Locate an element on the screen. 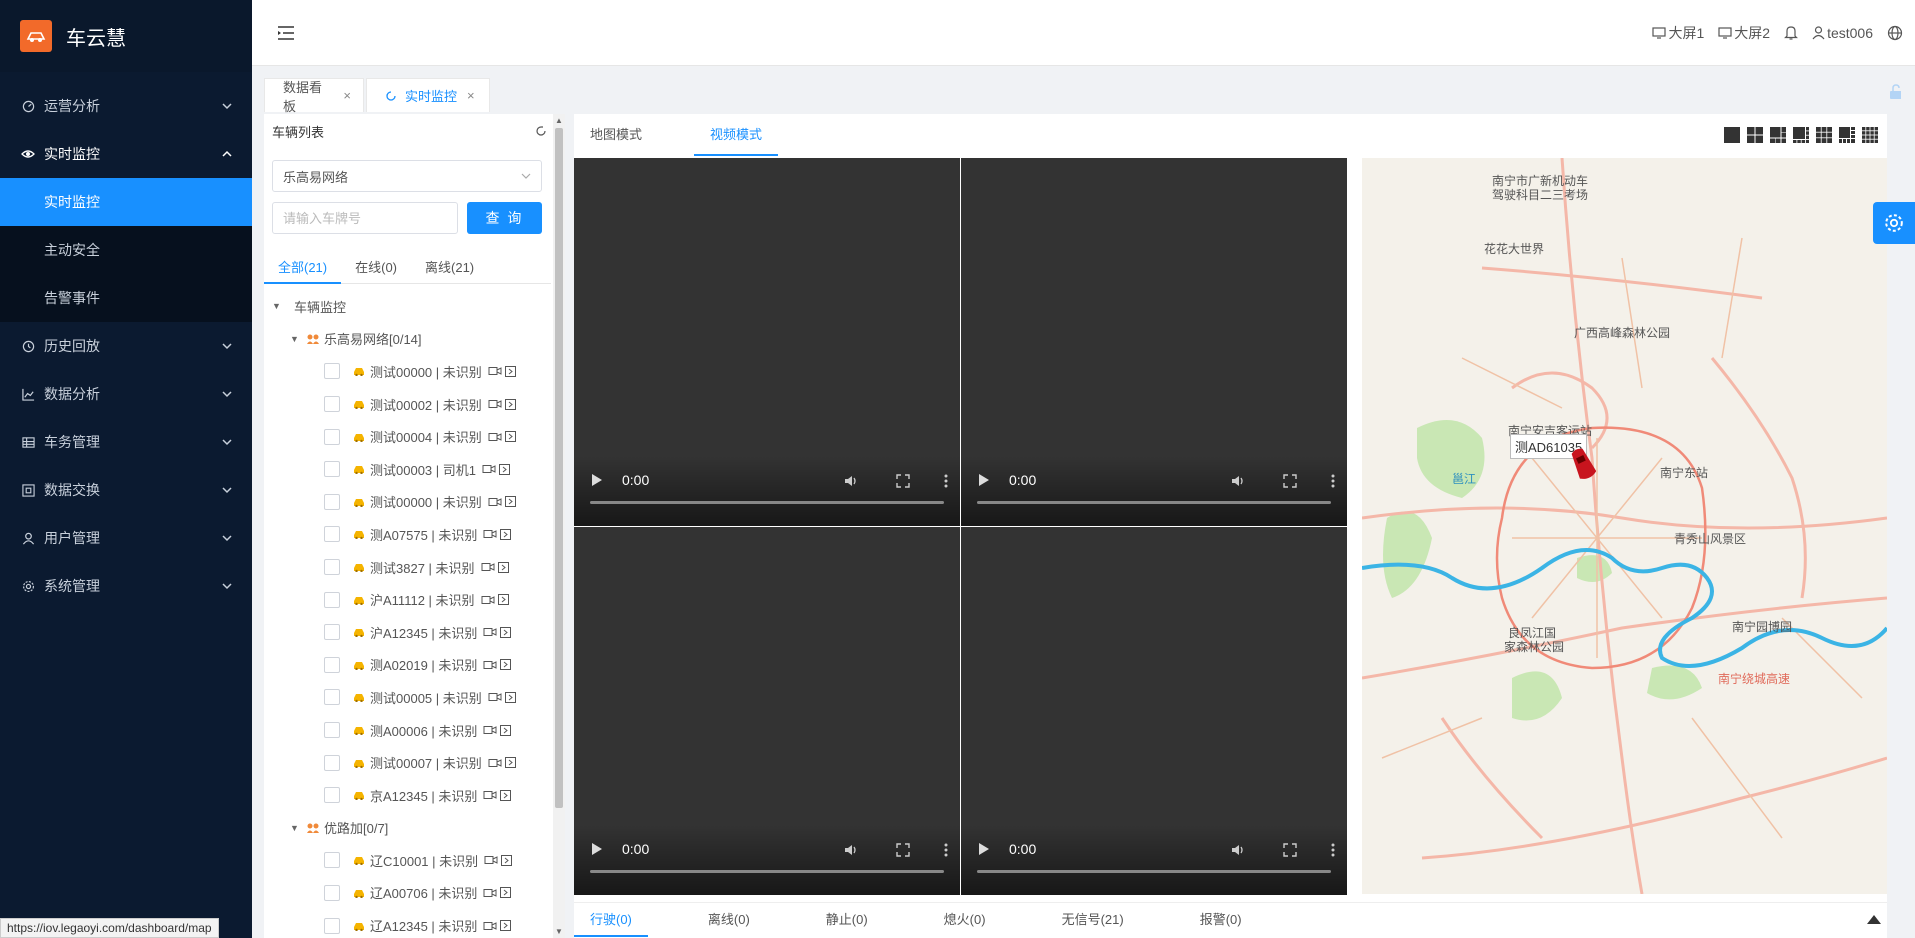 The image size is (1915, 938). plate-search-input is located at coordinates (365, 218).